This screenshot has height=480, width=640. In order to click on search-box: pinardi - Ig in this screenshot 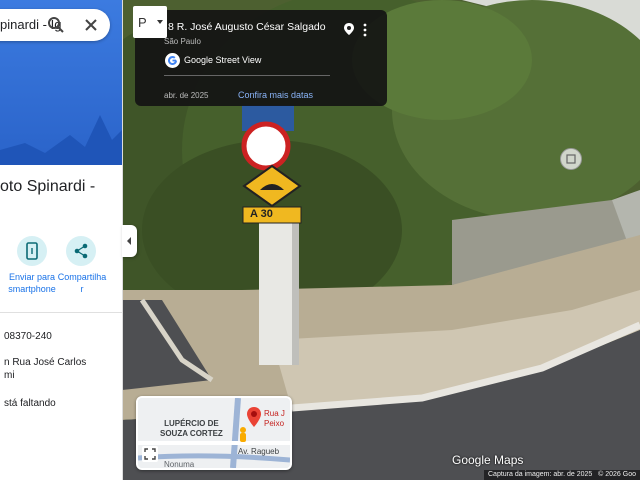, I will do `click(55, 25)`.